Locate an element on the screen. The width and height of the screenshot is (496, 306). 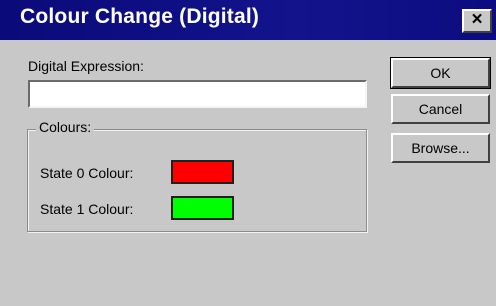
cancel-button: Cancel is located at coordinates (440, 109).